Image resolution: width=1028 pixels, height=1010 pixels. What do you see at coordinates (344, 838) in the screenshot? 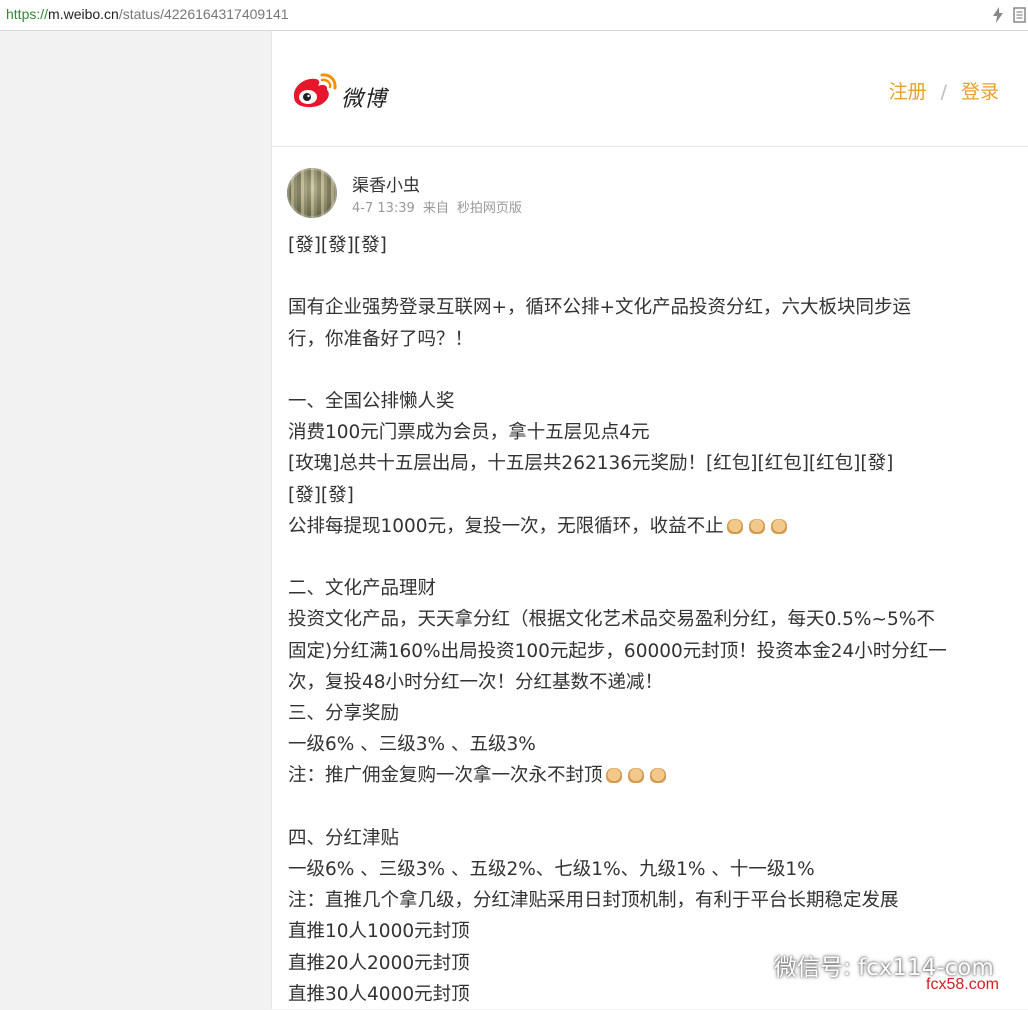
I see `section-heading: 四、分红津贴` at bounding box center [344, 838].